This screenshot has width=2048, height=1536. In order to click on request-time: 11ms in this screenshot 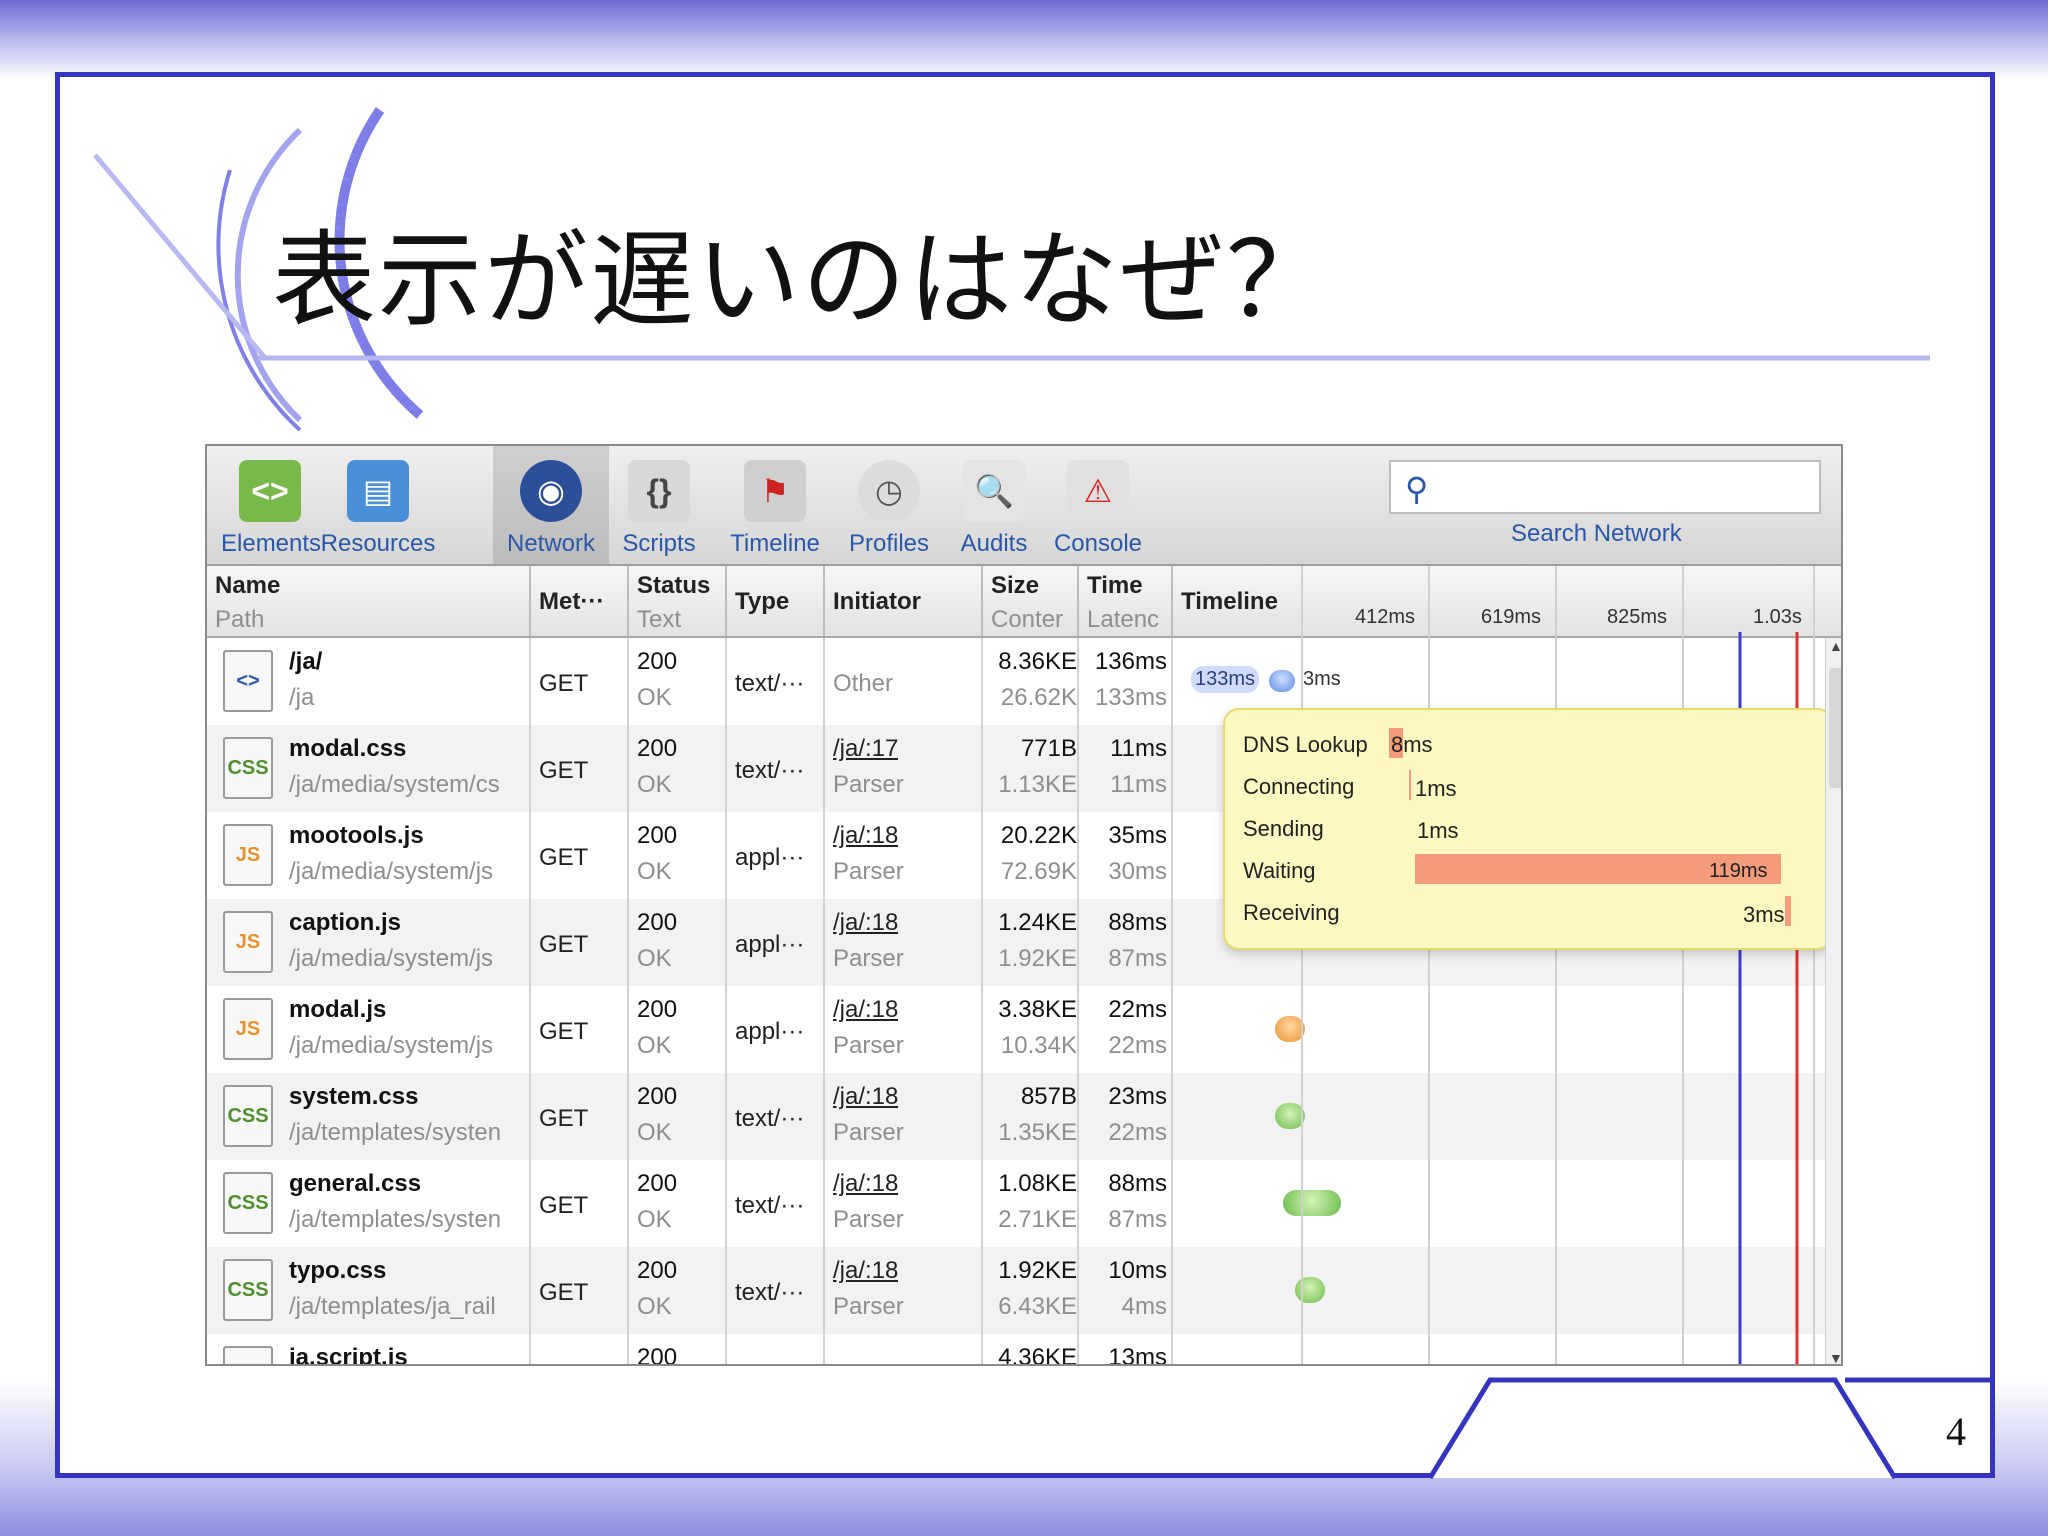, I will do `click(1138, 748)`.